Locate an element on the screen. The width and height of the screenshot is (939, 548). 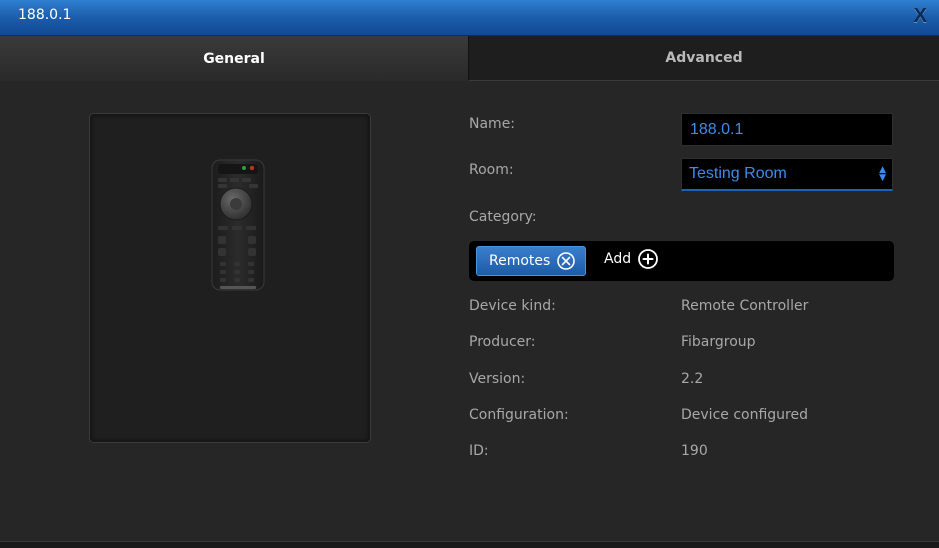
tab-general: General is located at coordinates (234, 58).